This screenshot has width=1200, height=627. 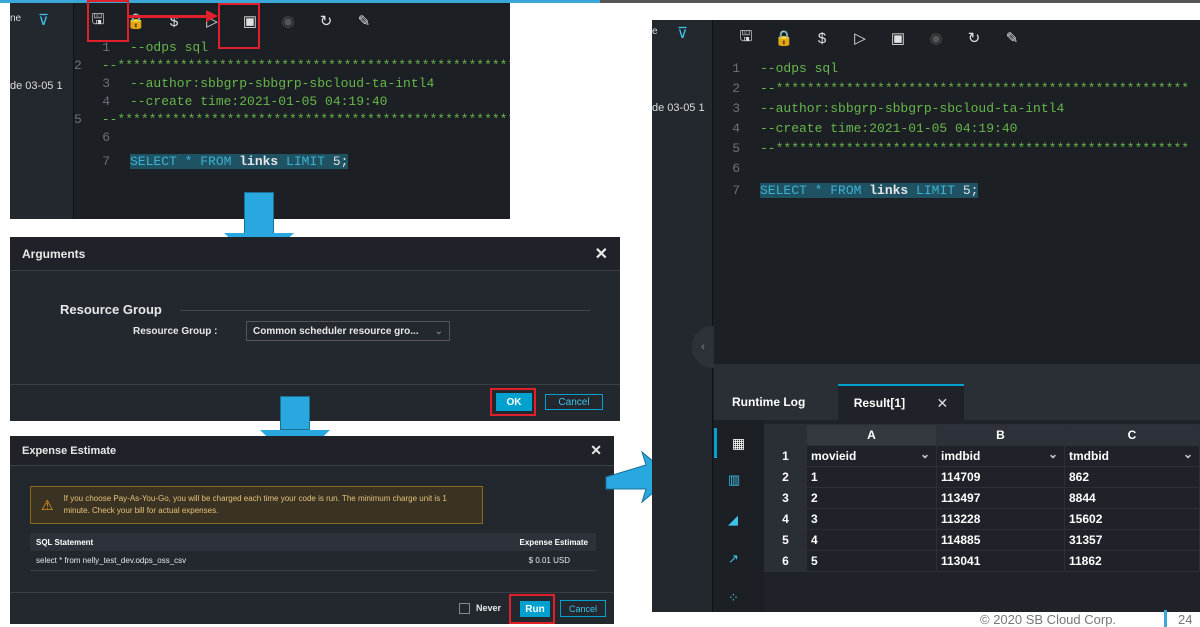 I want to click on data-cell: 15602, so click(x=1132, y=519).